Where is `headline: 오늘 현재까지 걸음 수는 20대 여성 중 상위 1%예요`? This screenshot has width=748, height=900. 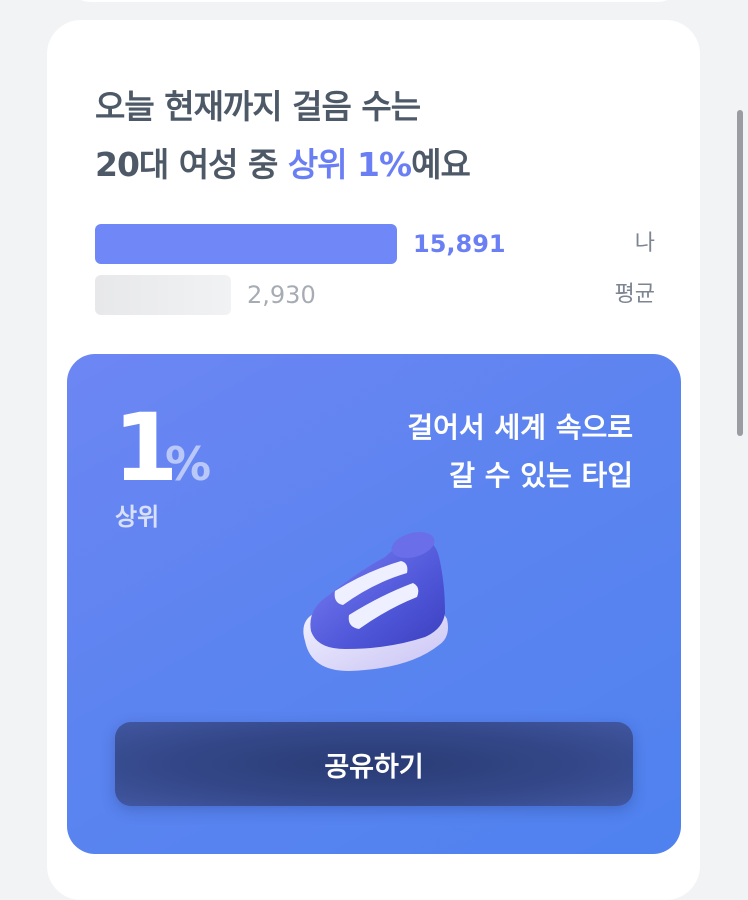 headline: 오늘 현재까지 걸음 수는 20대 여성 중 상위 1%예요 is located at coordinates (283, 136).